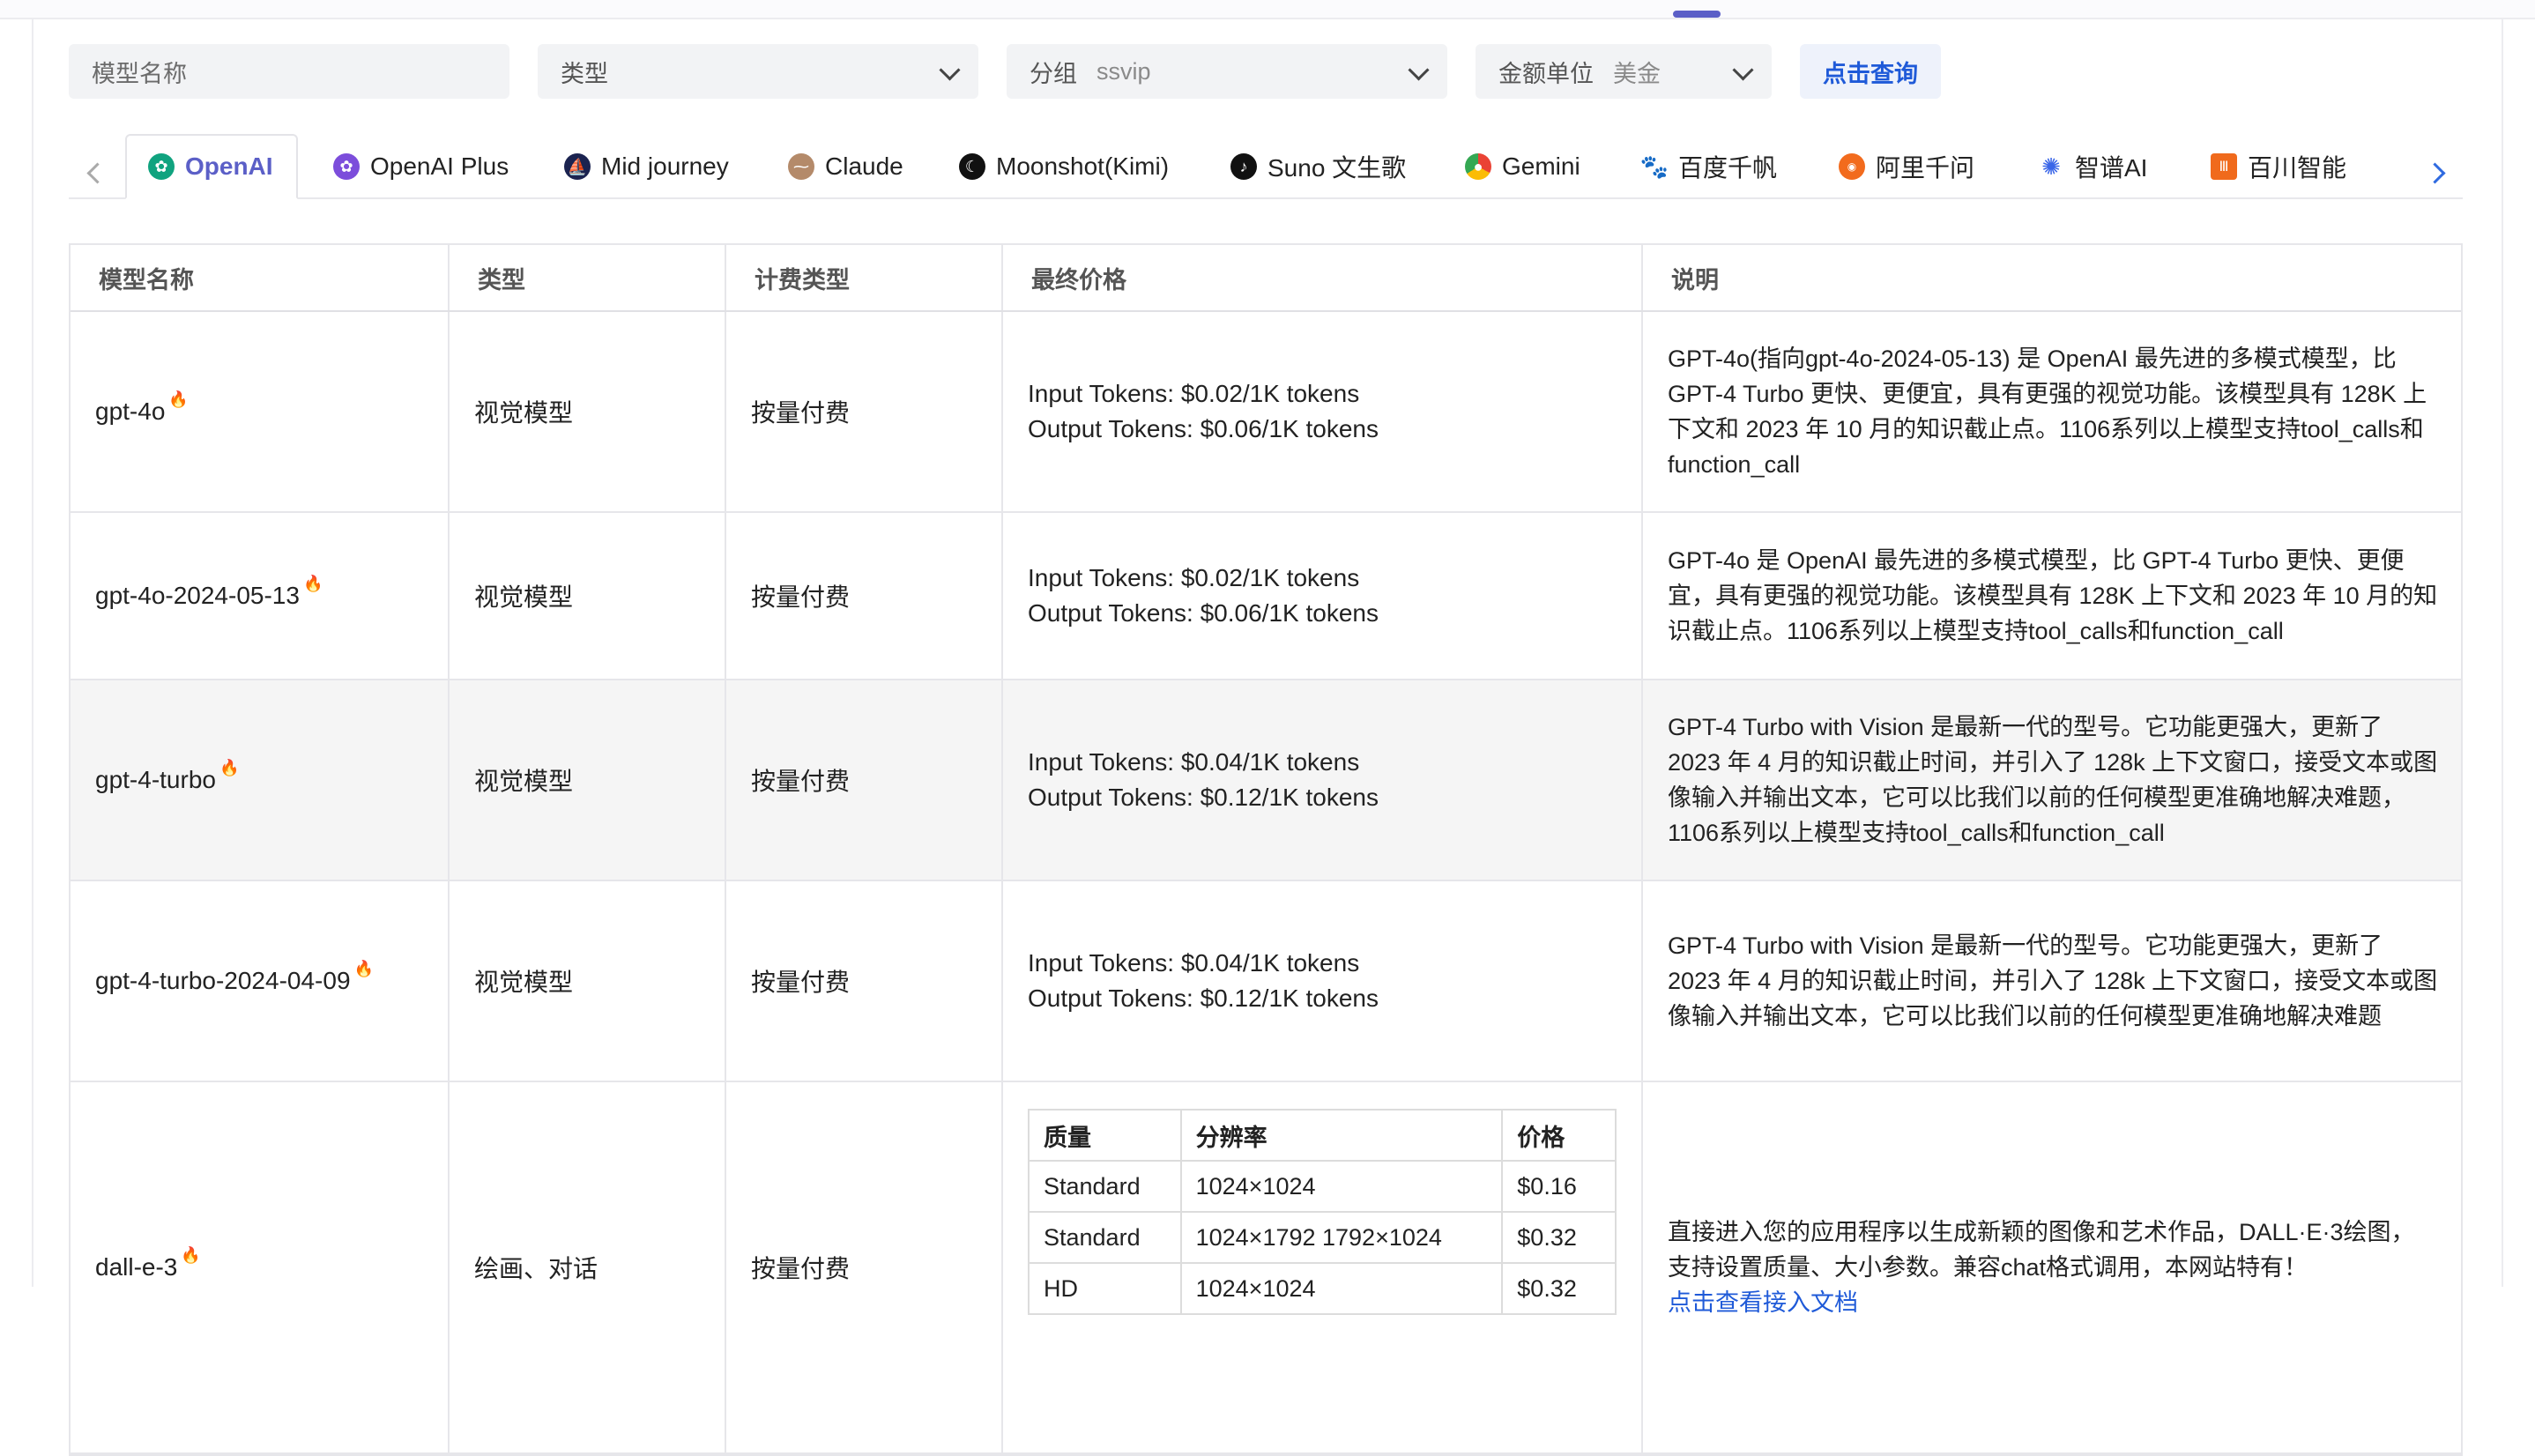 This screenshot has width=2535, height=1456. Describe the element at coordinates (577, 166) in the screenshot. I see `midjourney-icon: ⛵` at that location.